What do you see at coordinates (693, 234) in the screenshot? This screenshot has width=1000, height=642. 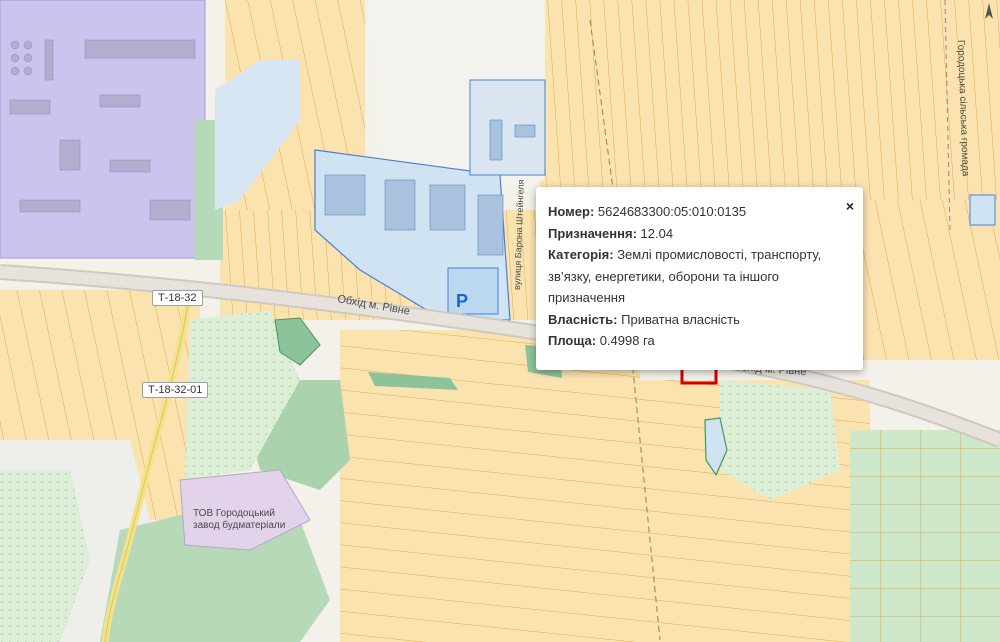 I see `purpose-row: Призначення: 12.04` at bounding box center [693, 234].